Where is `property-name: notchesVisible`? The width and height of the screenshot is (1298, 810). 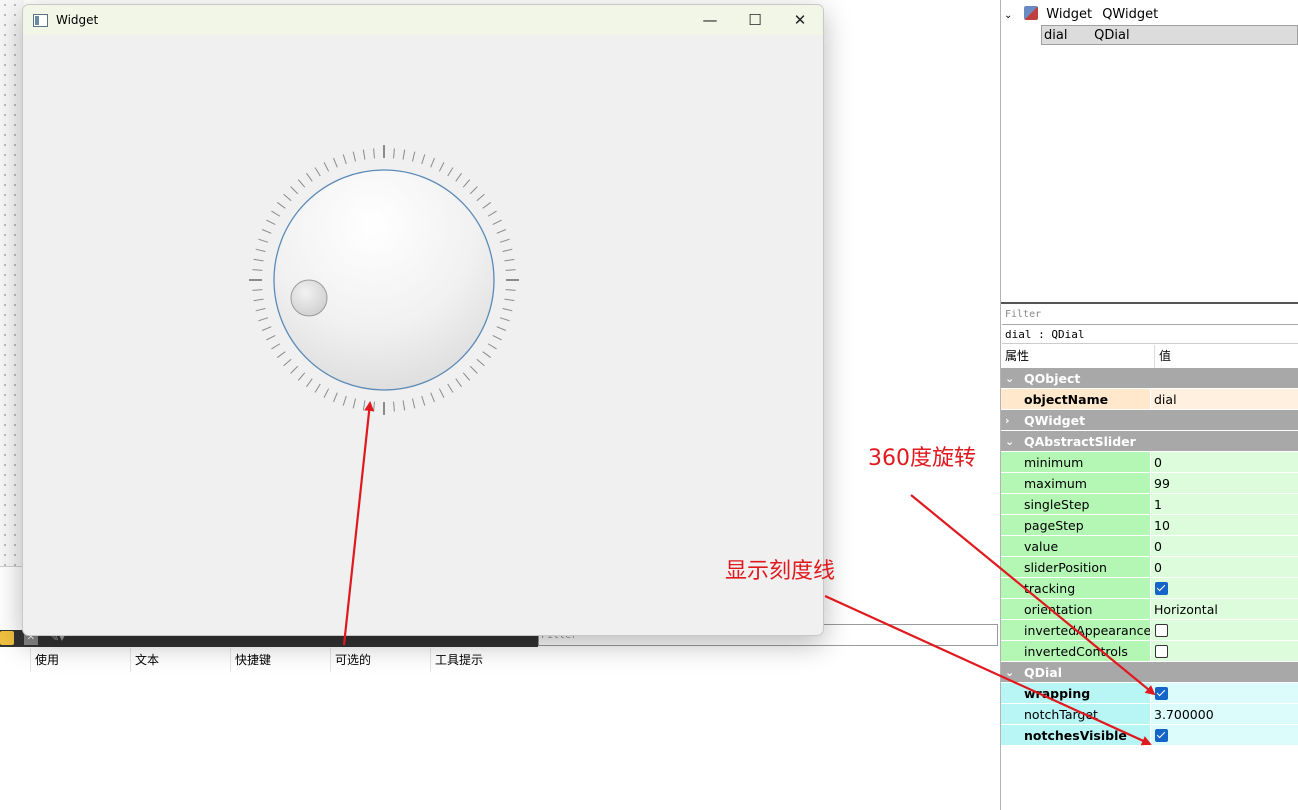 property-name: notchesVisible is located at coordinates (1075, 735).